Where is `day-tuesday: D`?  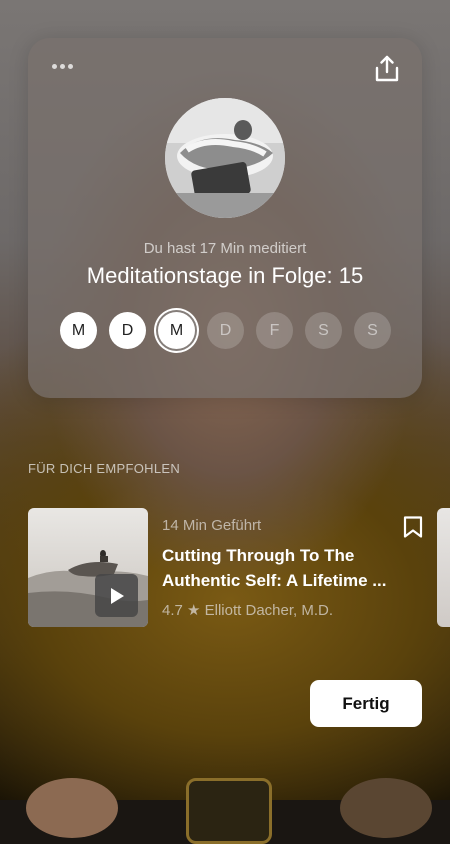 day-tuesday: D is located at coordinates (127, 330).